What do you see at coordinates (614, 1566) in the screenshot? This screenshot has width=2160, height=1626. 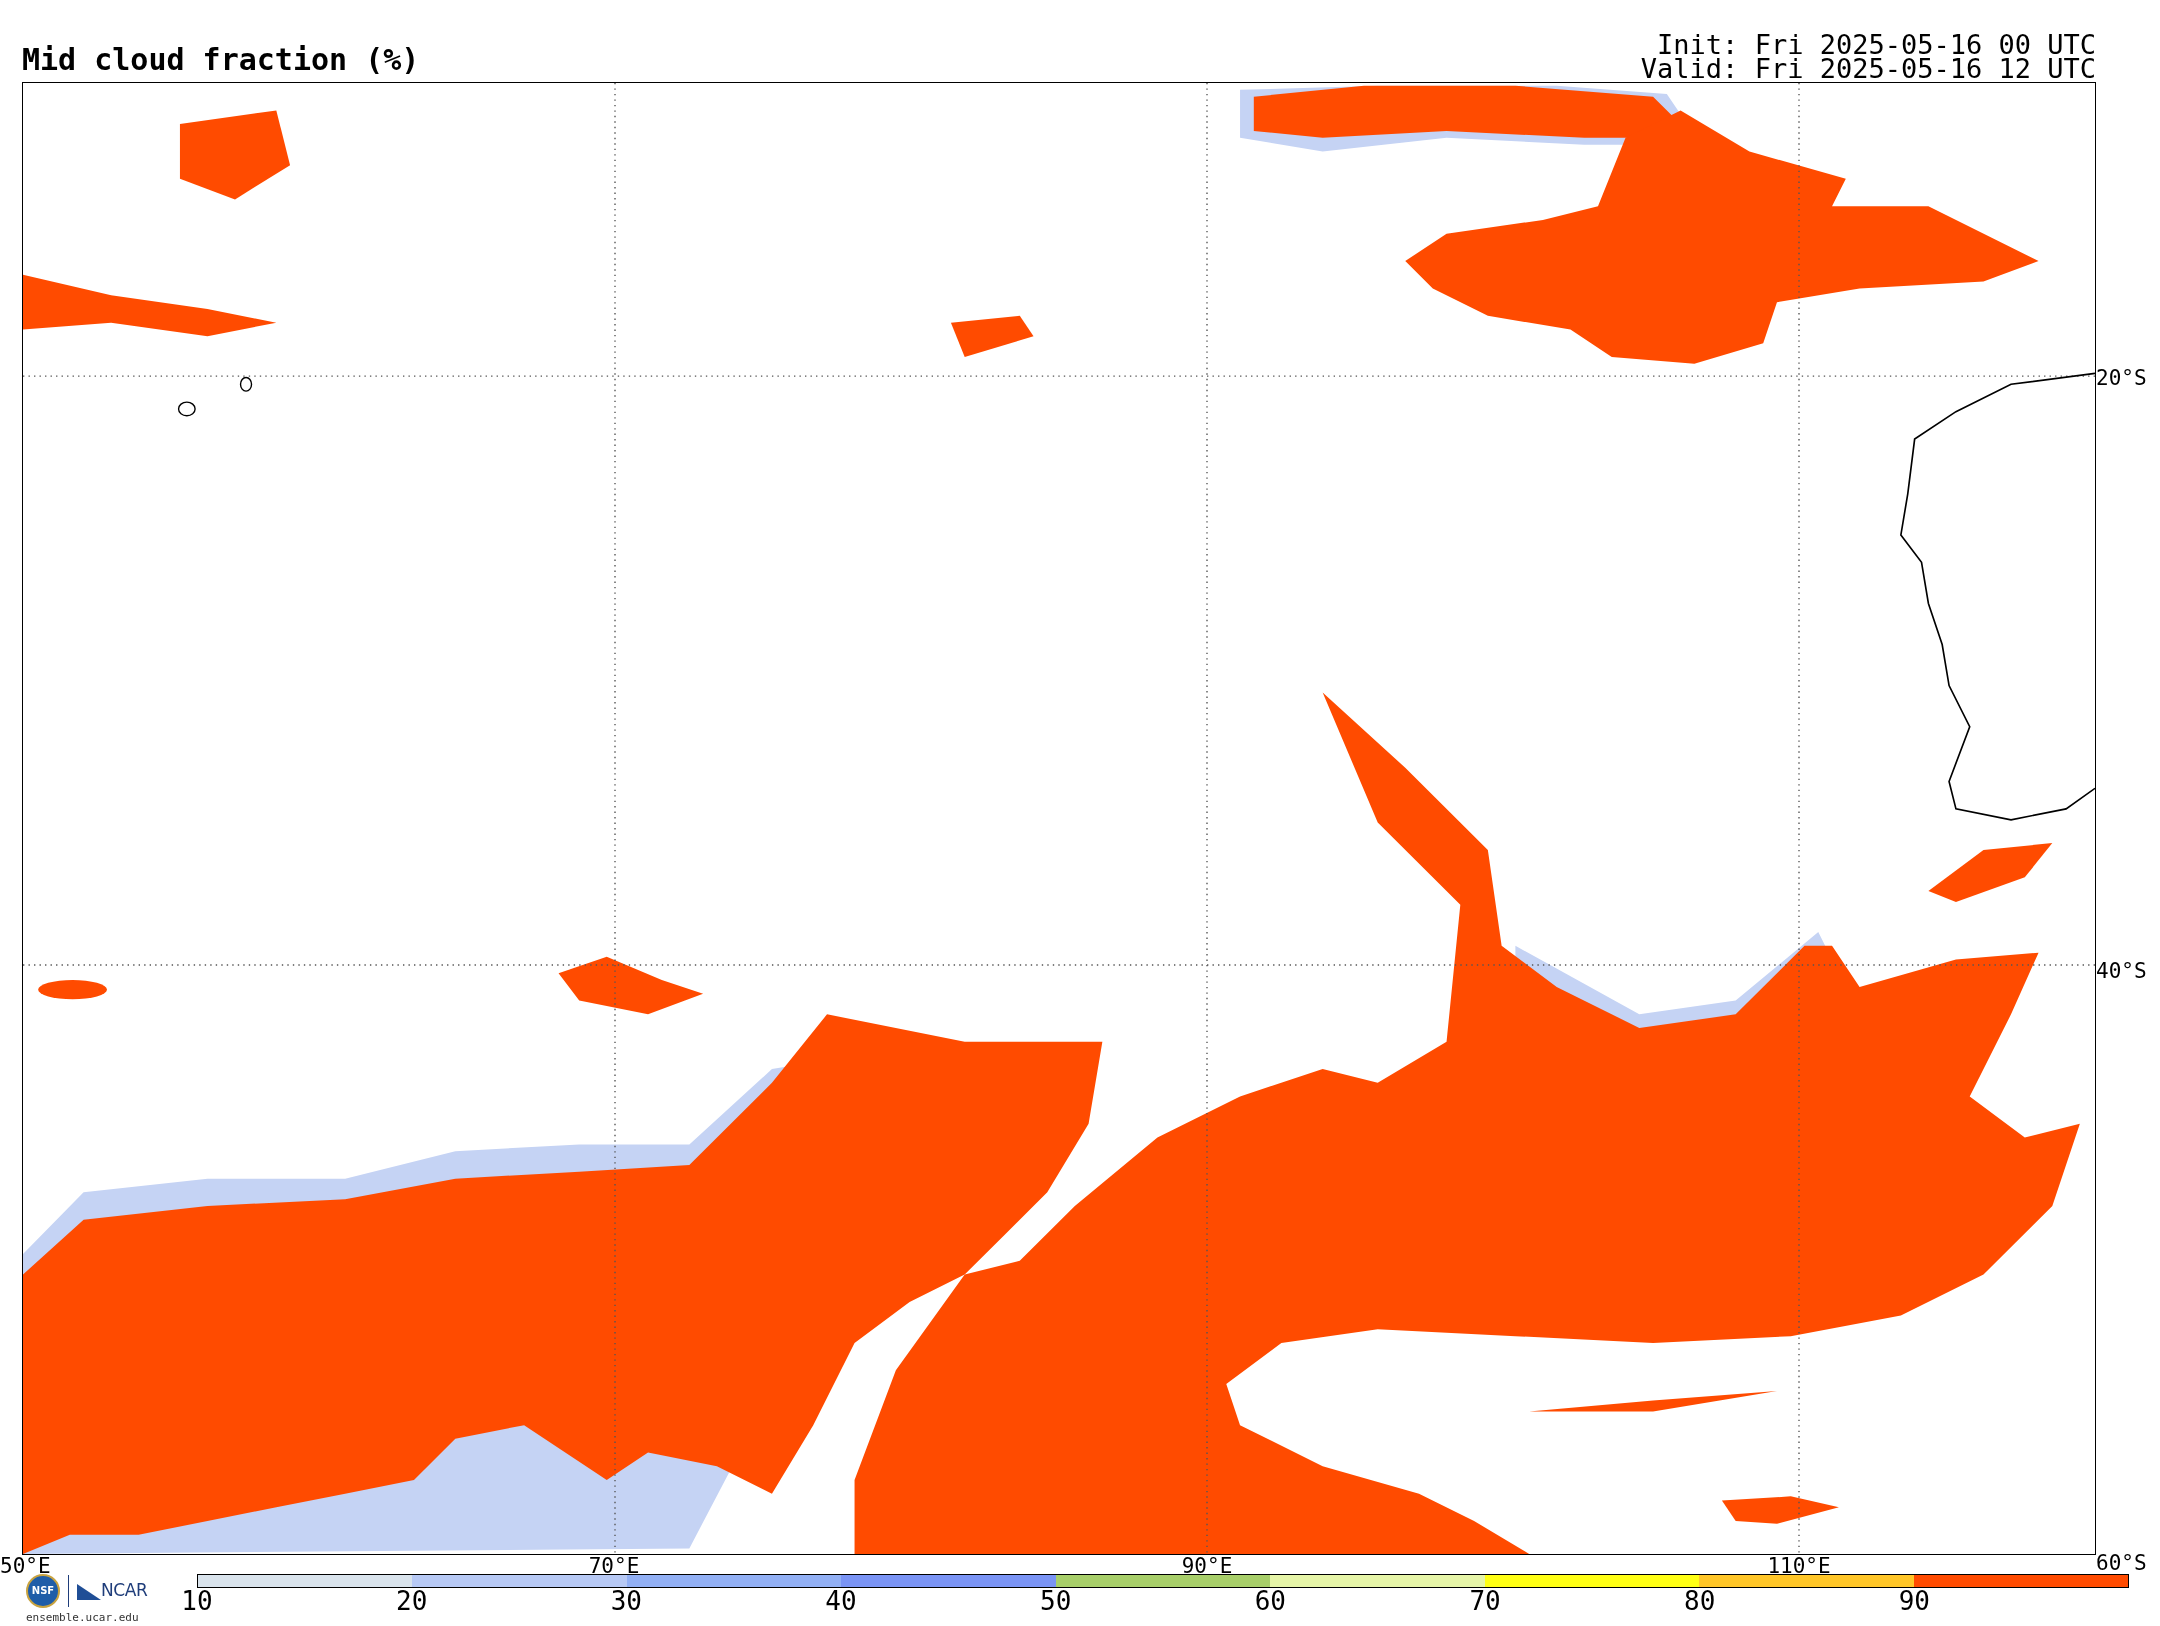 I see `longitude-label: 70°E` at bounding box center [614, 1566].